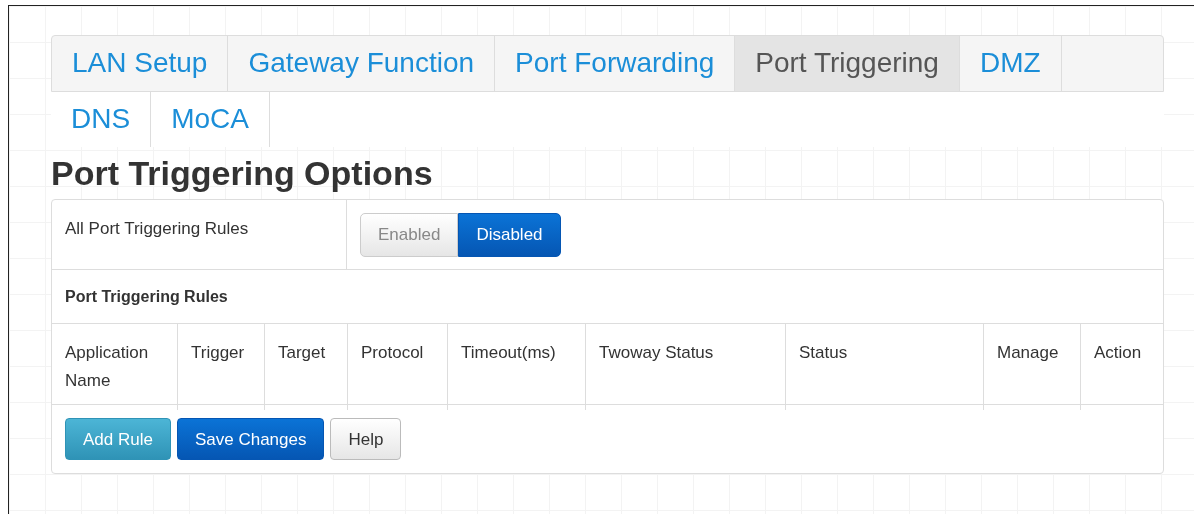 The height and width of the screenshot is (514, 1194). Describe the element at coordinates (140, 63) in the screenshot. I see `nav-tab: LAN Setup` at that location.